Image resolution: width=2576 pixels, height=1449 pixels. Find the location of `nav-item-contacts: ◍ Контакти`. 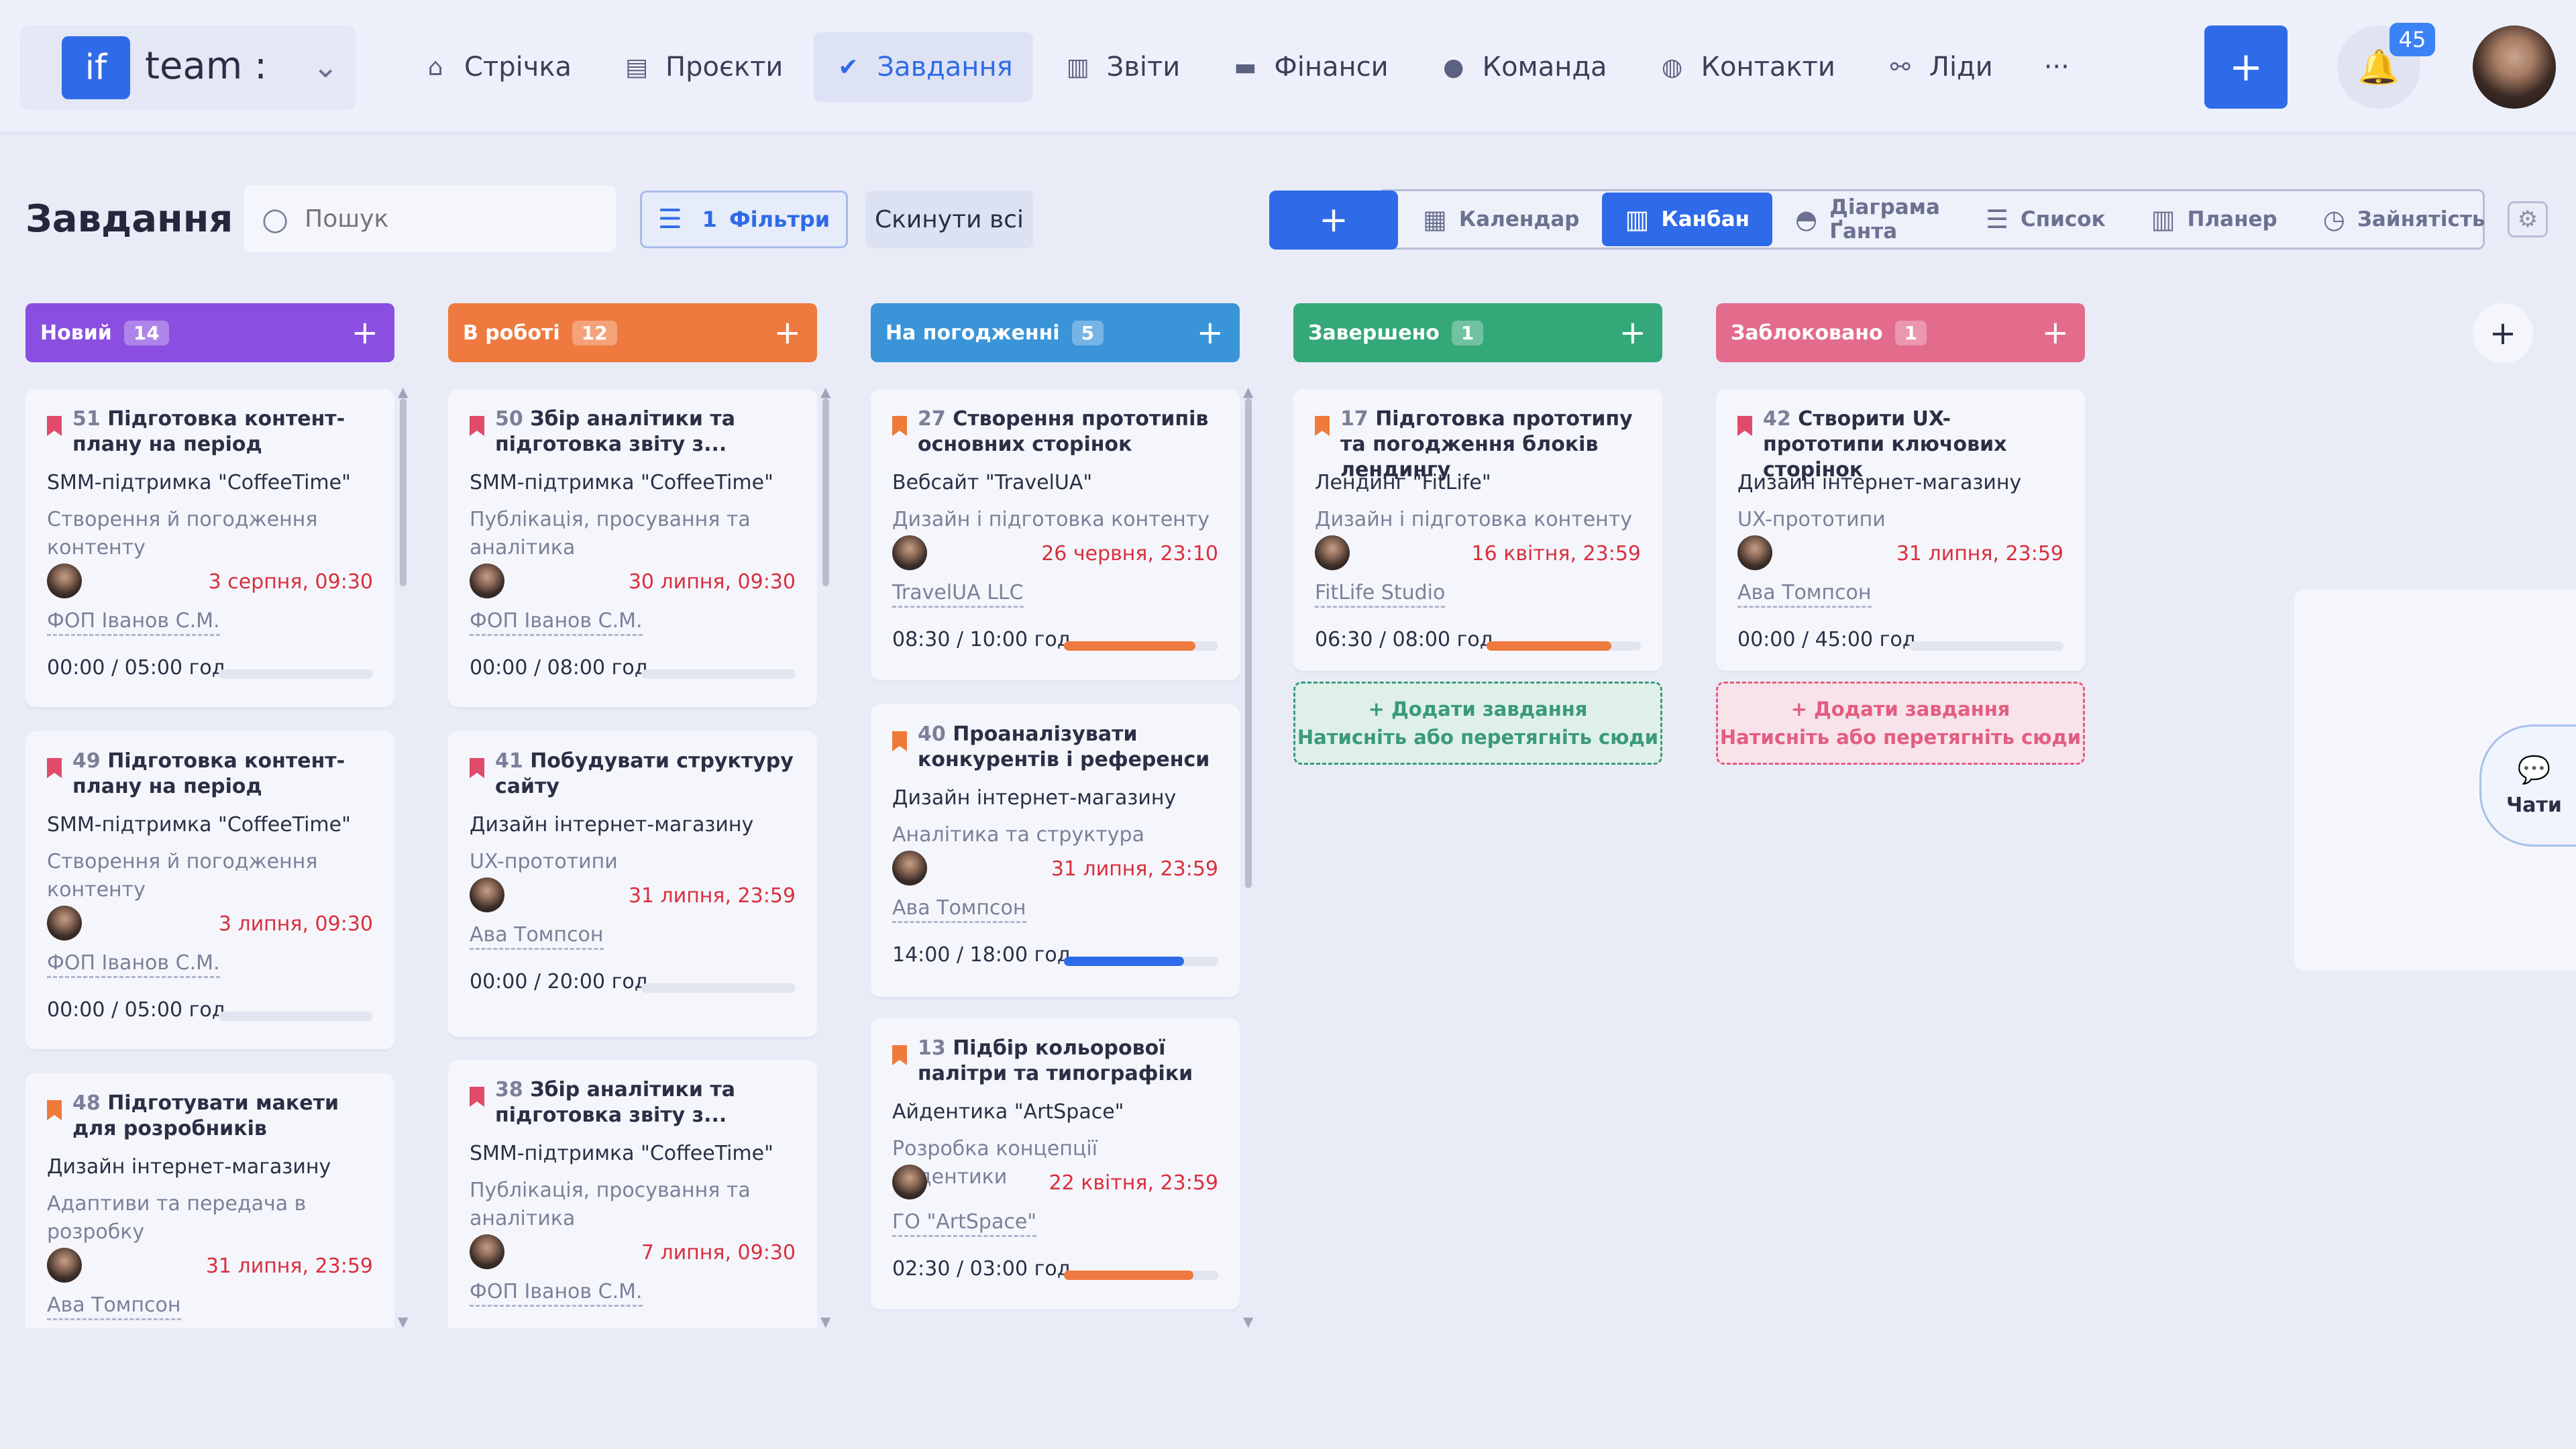

nav-item-contacts: ◍ Контакти is located at coordinates (1747, 67).